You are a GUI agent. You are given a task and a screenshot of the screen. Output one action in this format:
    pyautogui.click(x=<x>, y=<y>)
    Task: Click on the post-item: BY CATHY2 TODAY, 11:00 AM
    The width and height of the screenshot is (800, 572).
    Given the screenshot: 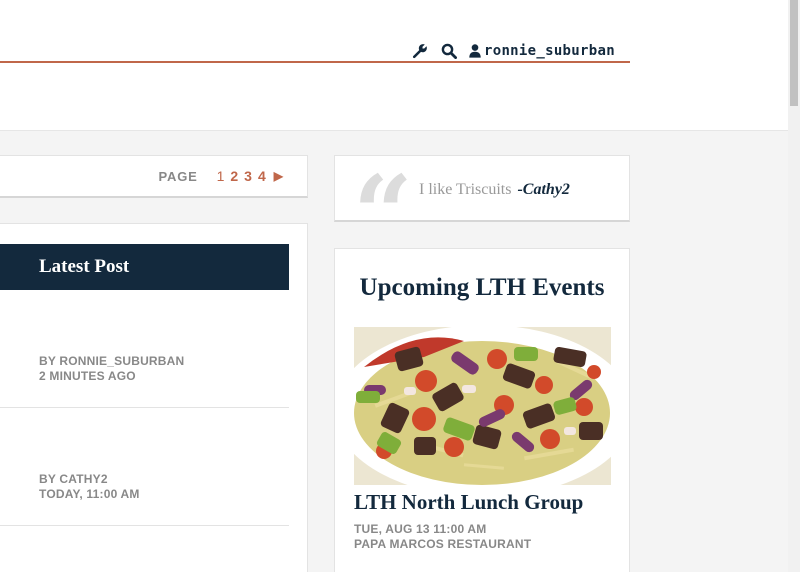 What is the action you would take?
    pyautogui.click(x=144, y=467)
    